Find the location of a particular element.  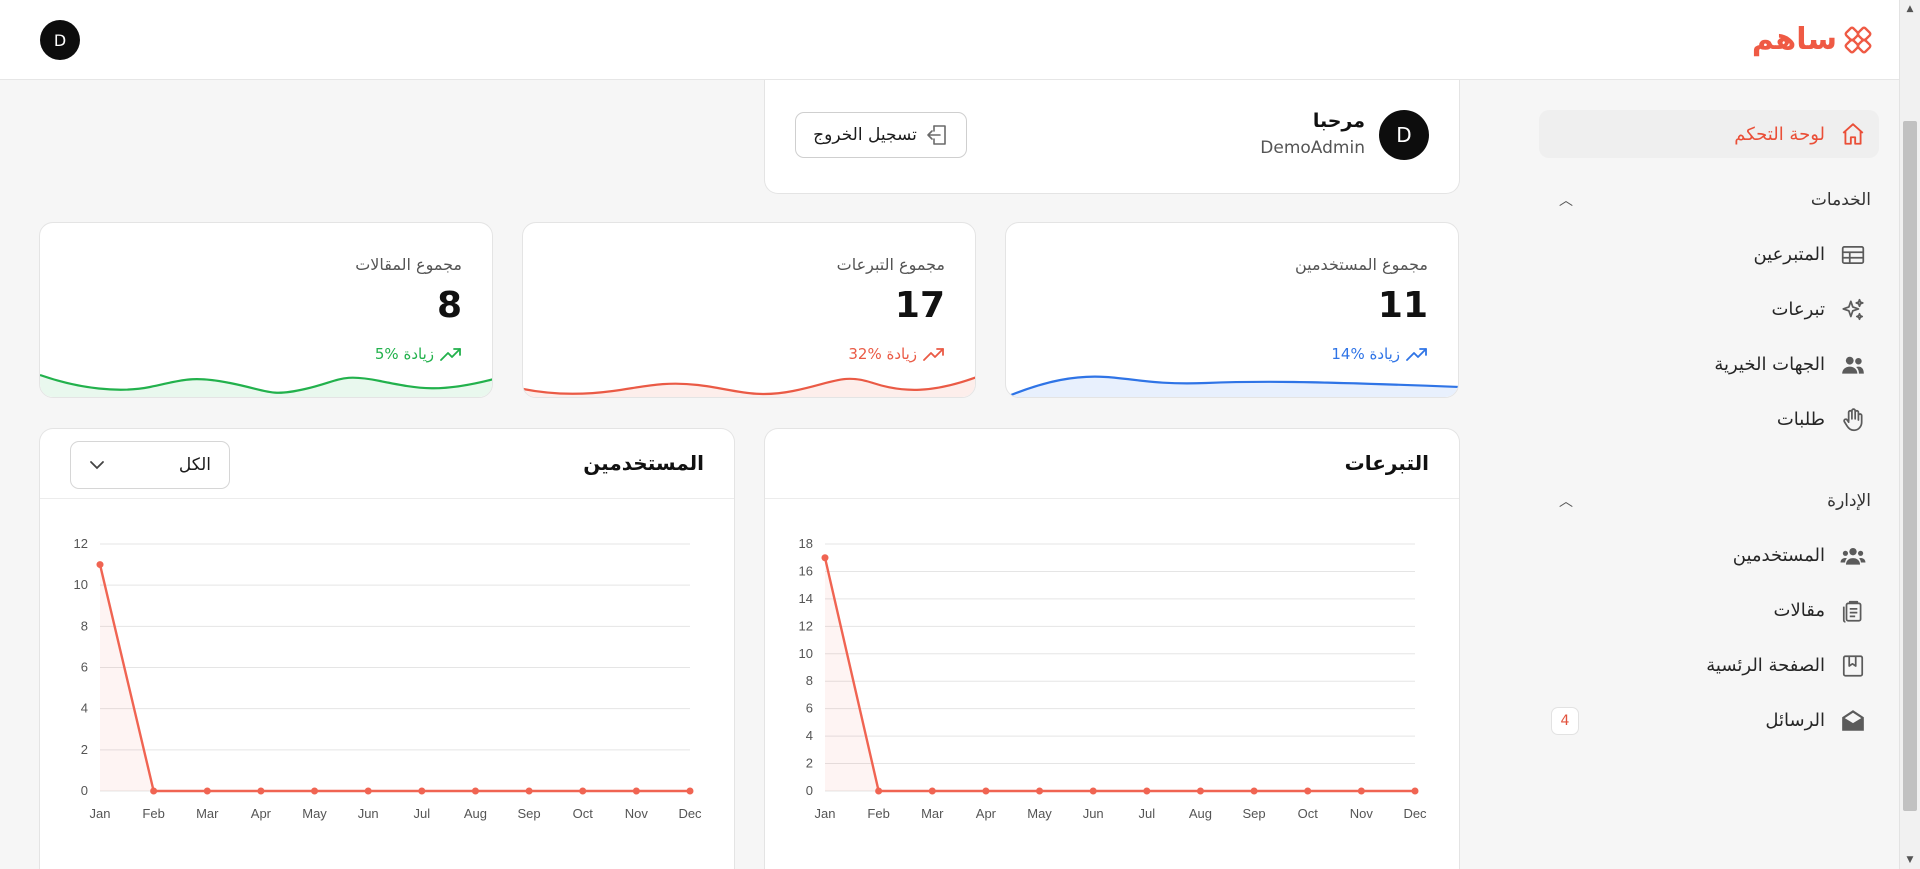

y-tick-label: 2 is located at coordinates (84, 749).